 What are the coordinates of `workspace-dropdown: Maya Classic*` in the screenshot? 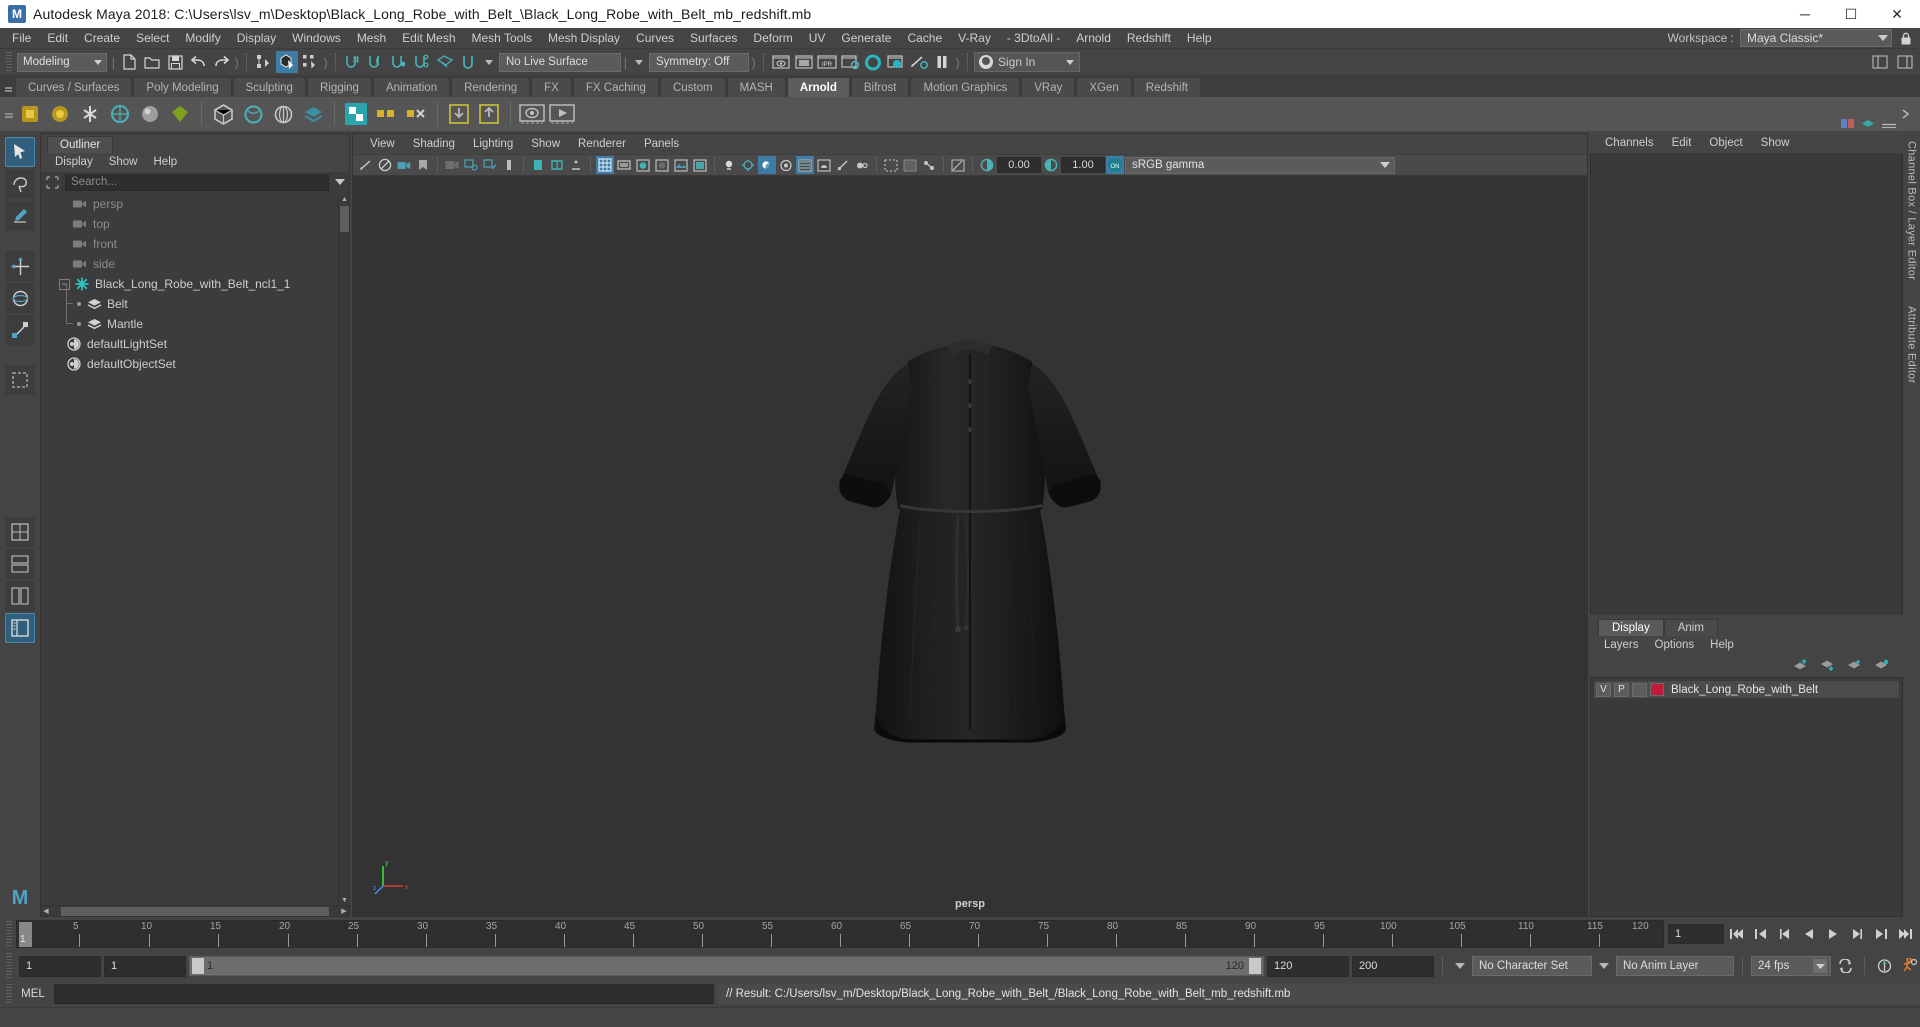 It's located at (1816, 38).